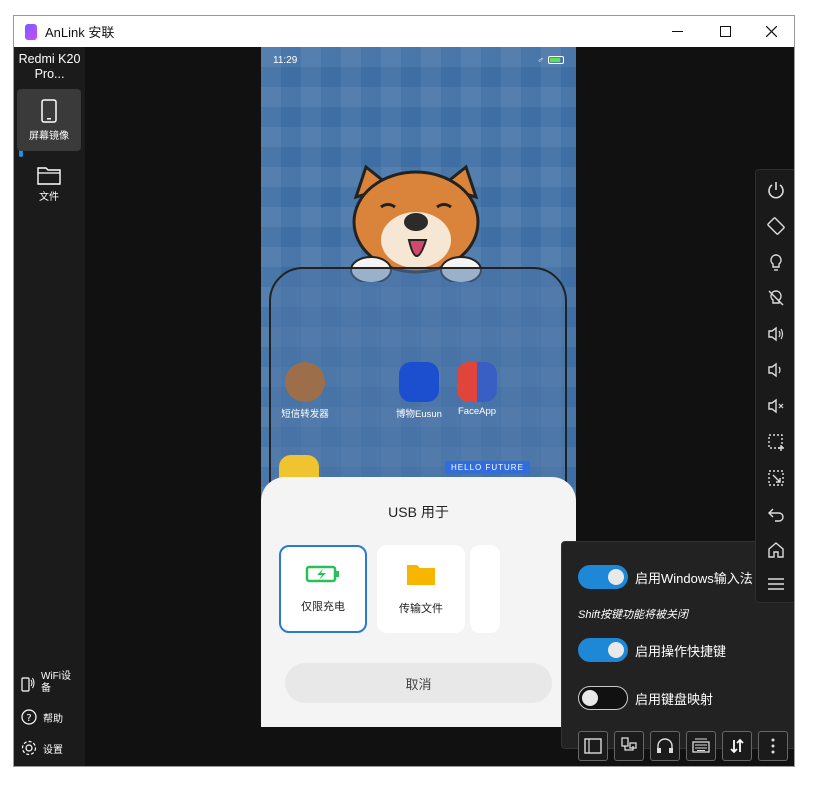 This screenshot has height=786, width=813. What do you see at coordinates (49, 176) in the screenshot?
I see `folder-icon` at bounding box center [49, 176].